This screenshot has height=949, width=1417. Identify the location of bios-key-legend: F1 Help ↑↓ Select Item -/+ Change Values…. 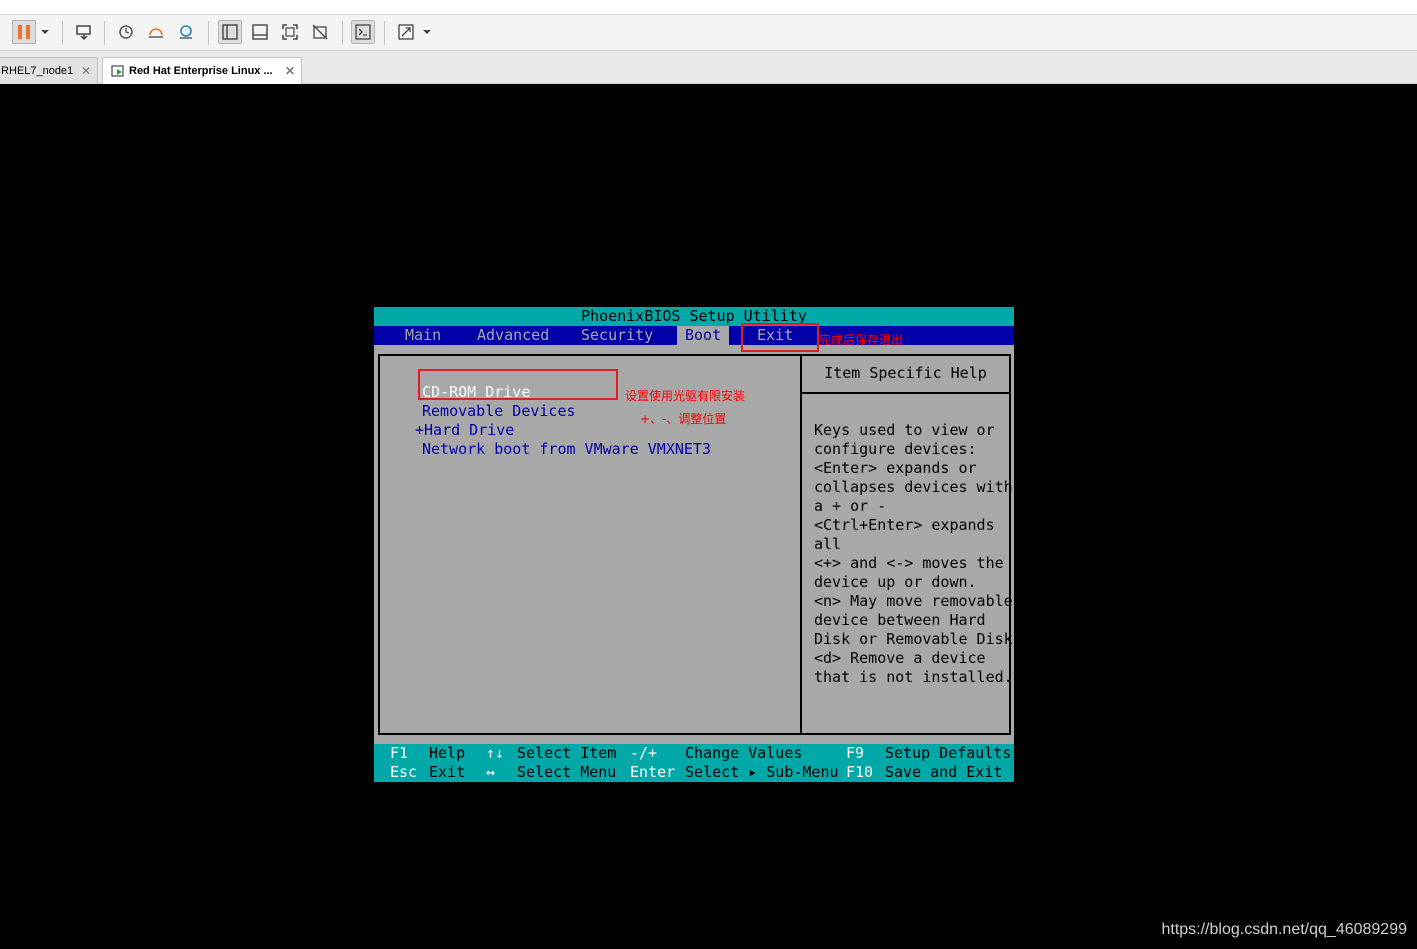
(694, 763).